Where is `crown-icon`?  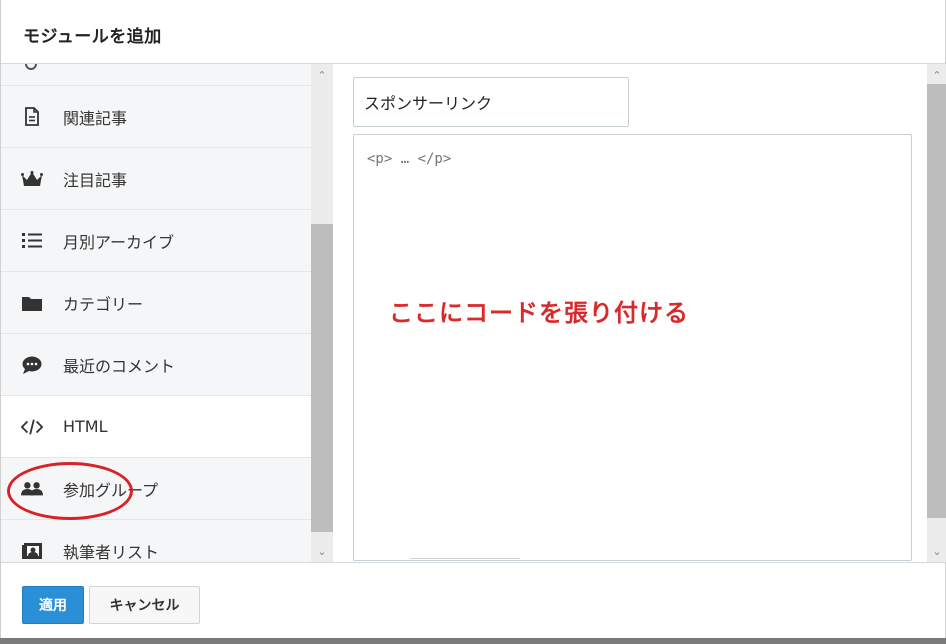
crown-icon is located at coordinates (32, 179).